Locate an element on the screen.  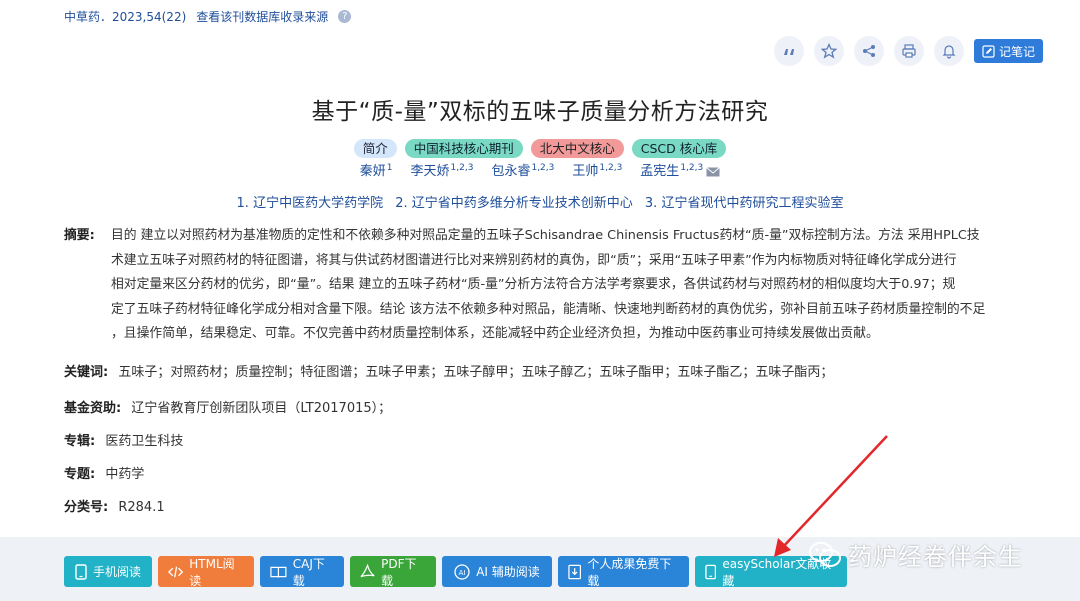
bell-icon is located at coordinates (949, 52).